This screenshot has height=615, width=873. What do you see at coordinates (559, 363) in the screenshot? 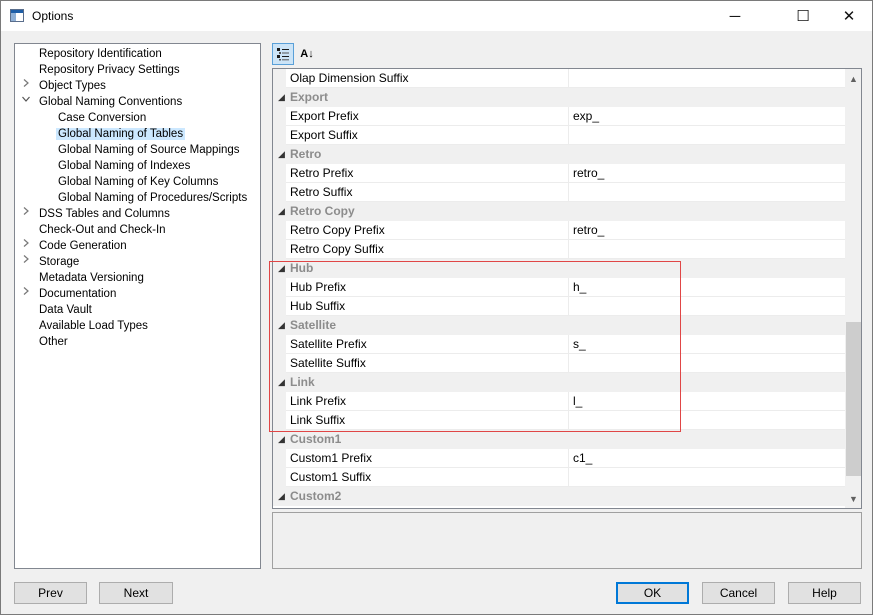
I see `property-row: Satellite Suffix` at bounding box center [559, 363].